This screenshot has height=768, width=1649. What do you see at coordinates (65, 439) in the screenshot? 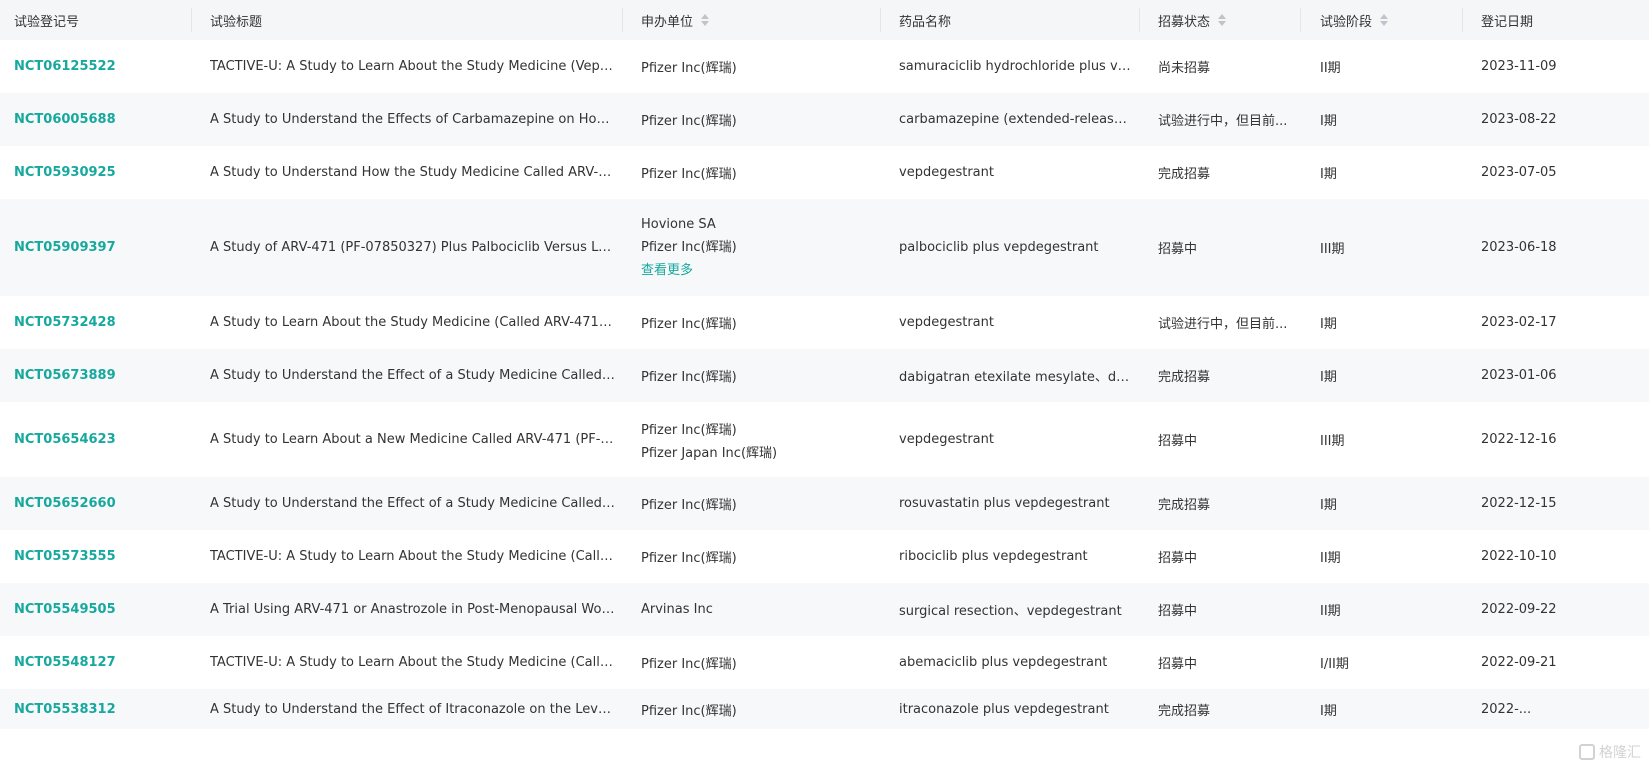
I see `trial-id-link: NCT05654623` at bounding box center [65, 439].